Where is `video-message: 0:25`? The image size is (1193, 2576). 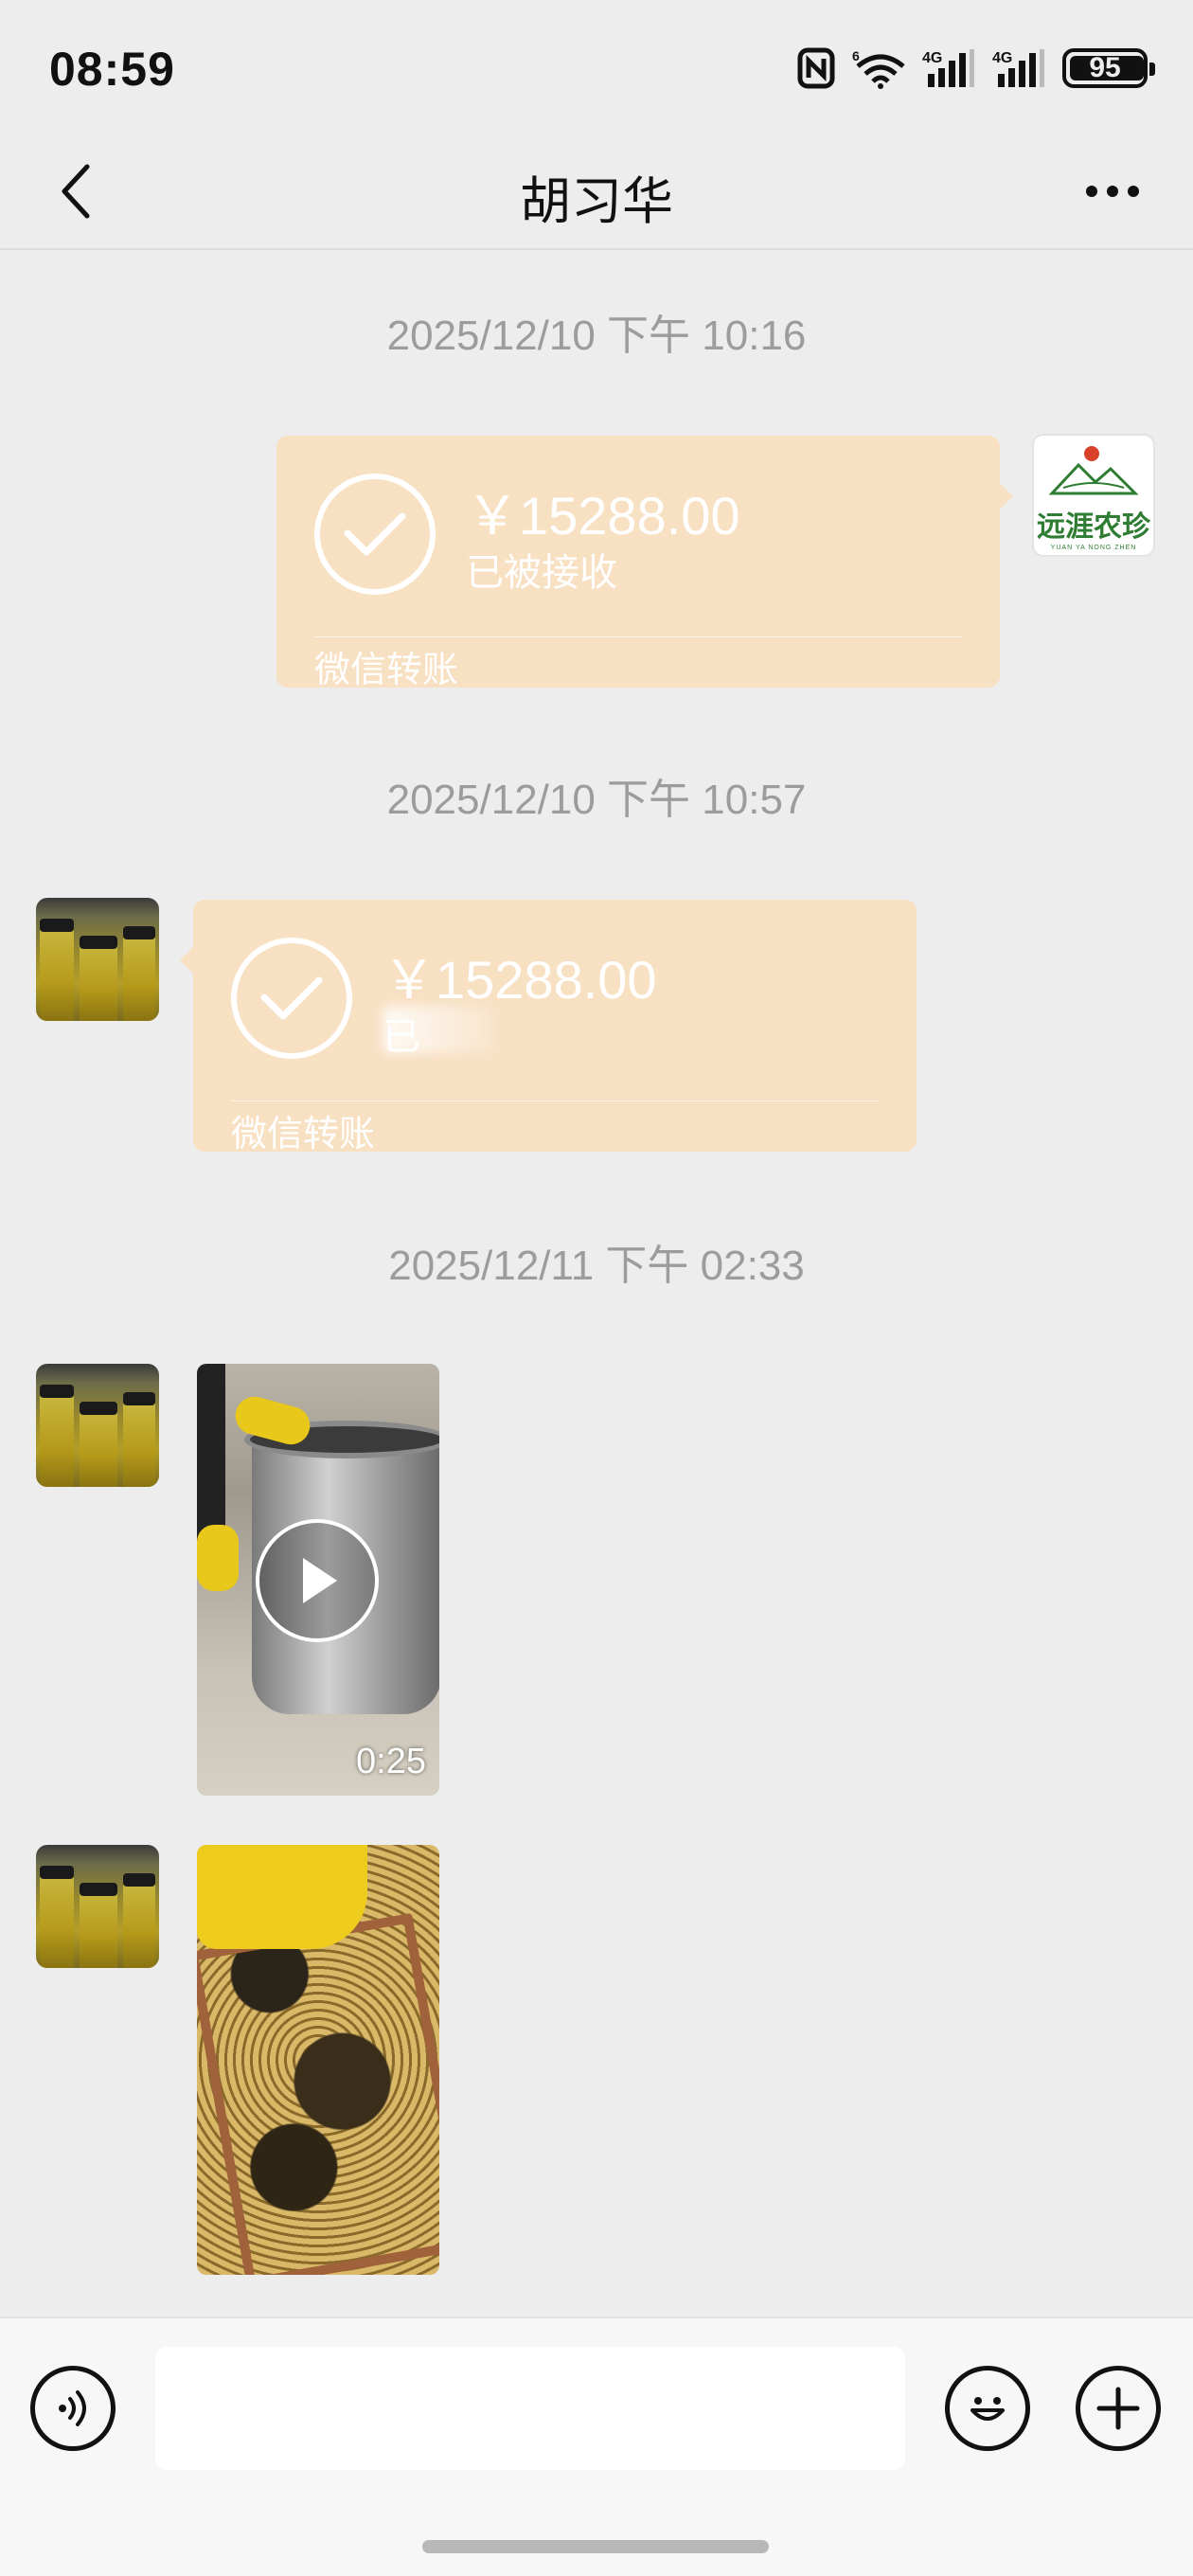
video-message: 0:25 is located at coordinates (318, 1580).